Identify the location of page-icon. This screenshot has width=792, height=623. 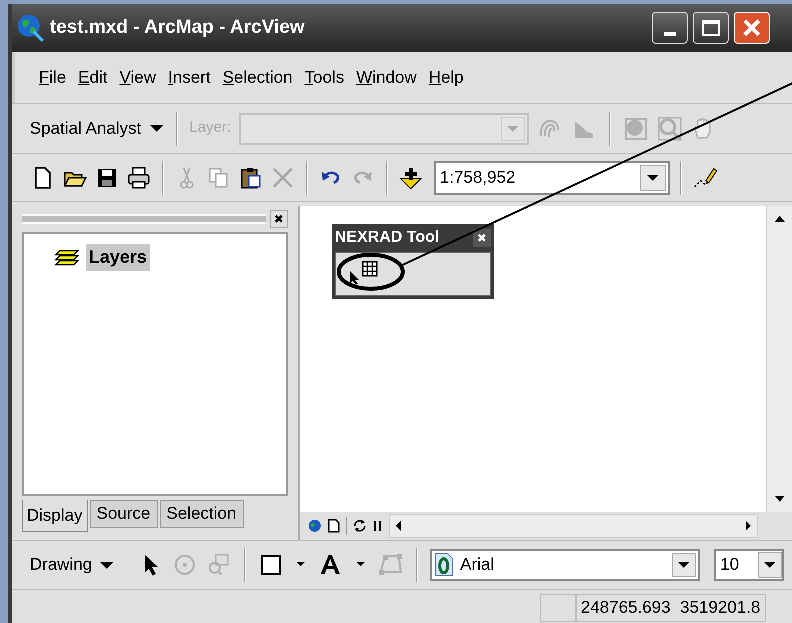
(334, 526).